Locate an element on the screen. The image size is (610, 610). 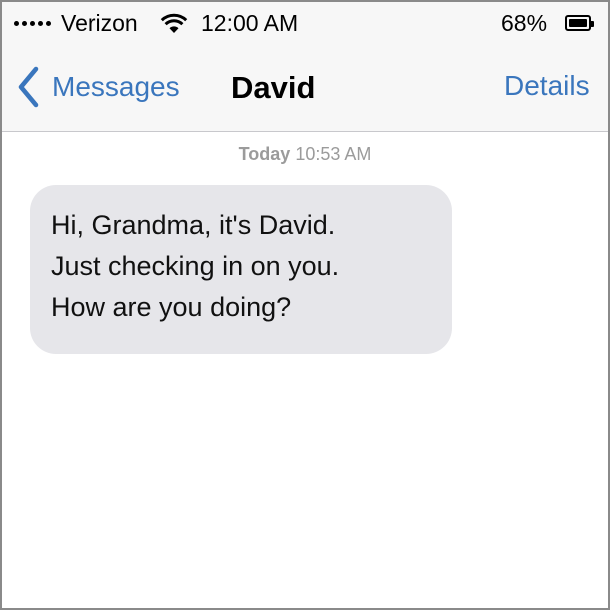
conversation-title: David is located at coordinates (273, 87).